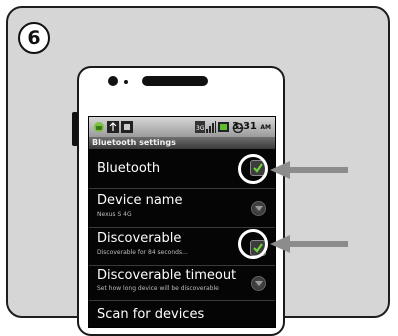 The image size is (398, 336). I want to click on discoverable-timeout-title: Discoverable timeout, so click(167, 275).